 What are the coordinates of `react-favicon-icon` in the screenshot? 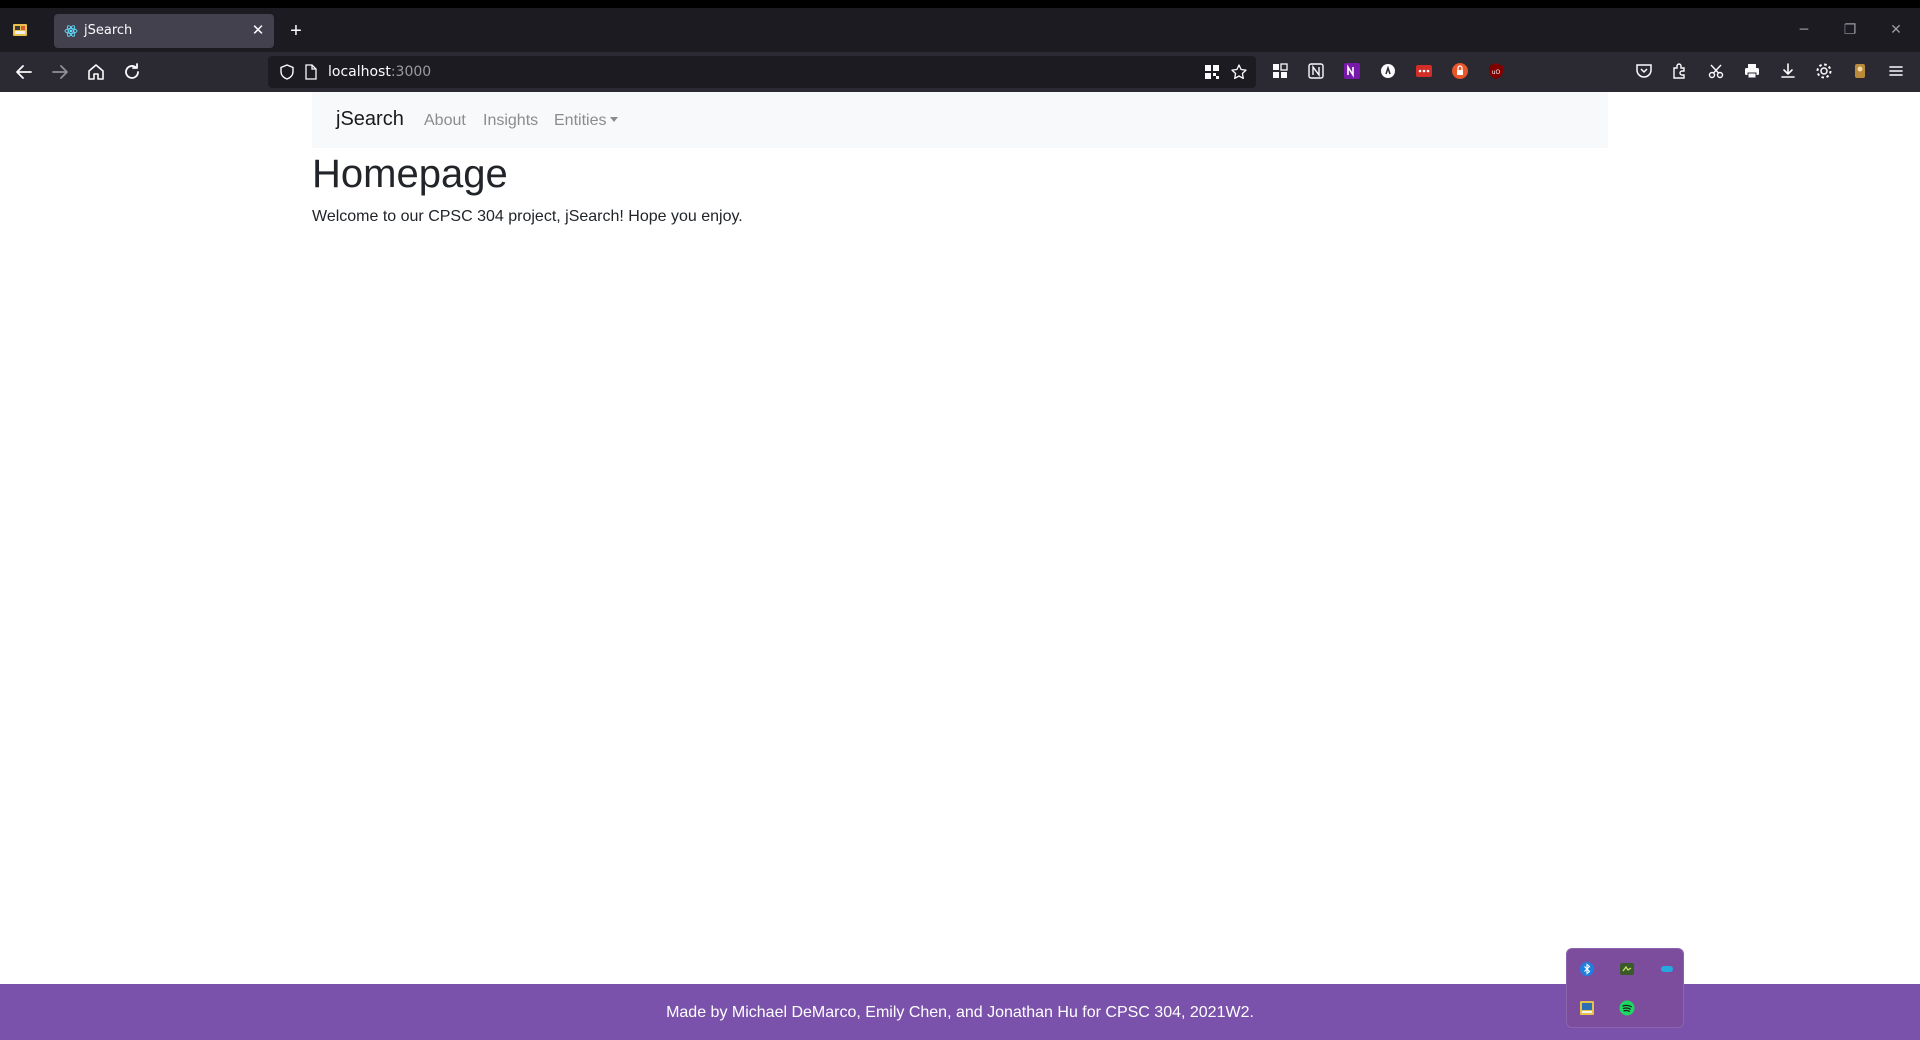 It's located at (71, 31).